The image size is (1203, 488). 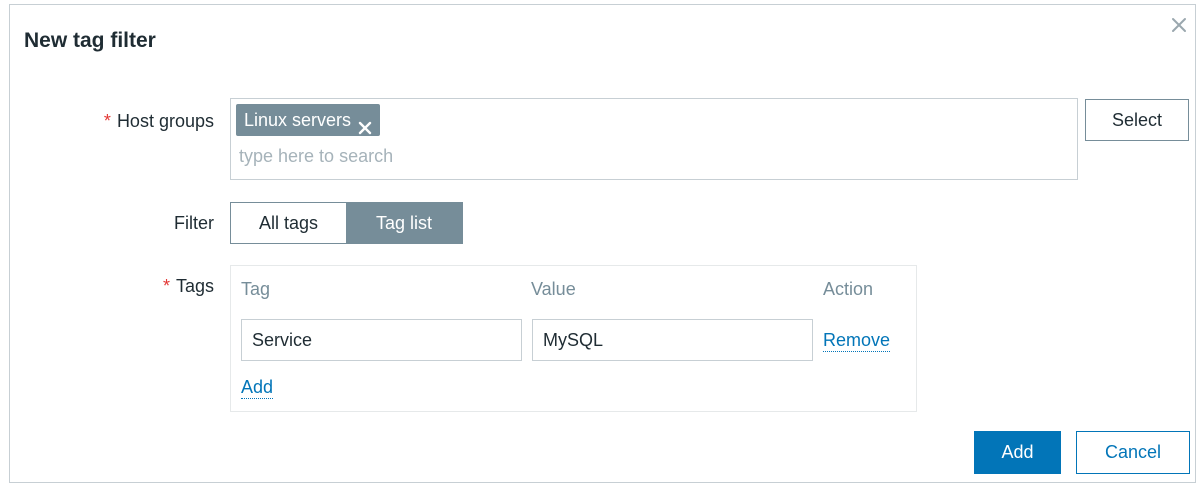 What do you see at coordinates (381, 340) in the screenshot?
I see `tag-name-input` at bounding box center [381, 340].